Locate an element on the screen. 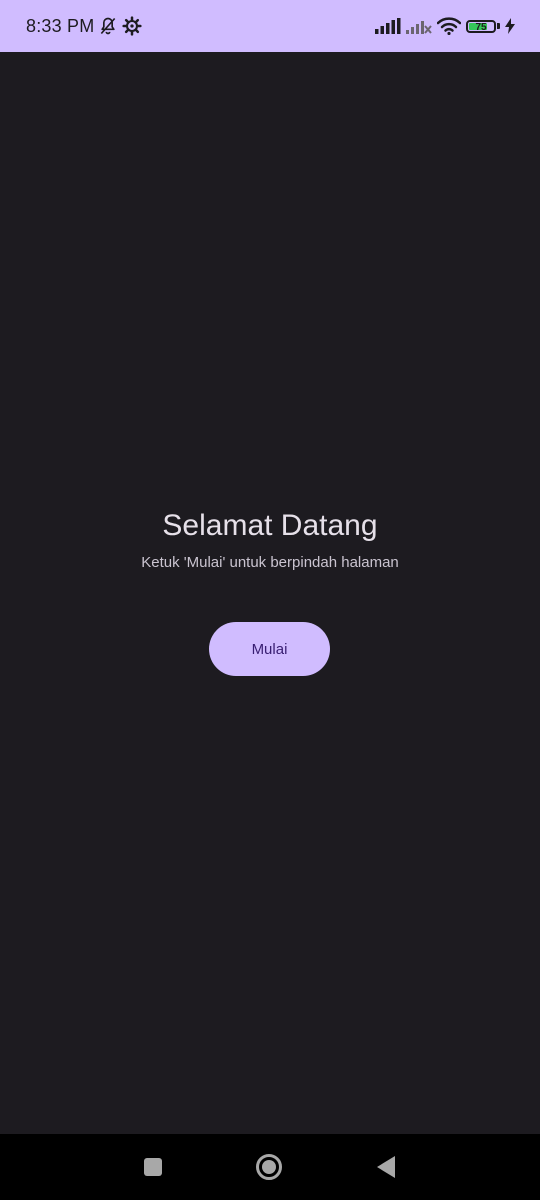 This screenshot has width=540, height=1200. back-icon is located at coordinates (386, 1167).